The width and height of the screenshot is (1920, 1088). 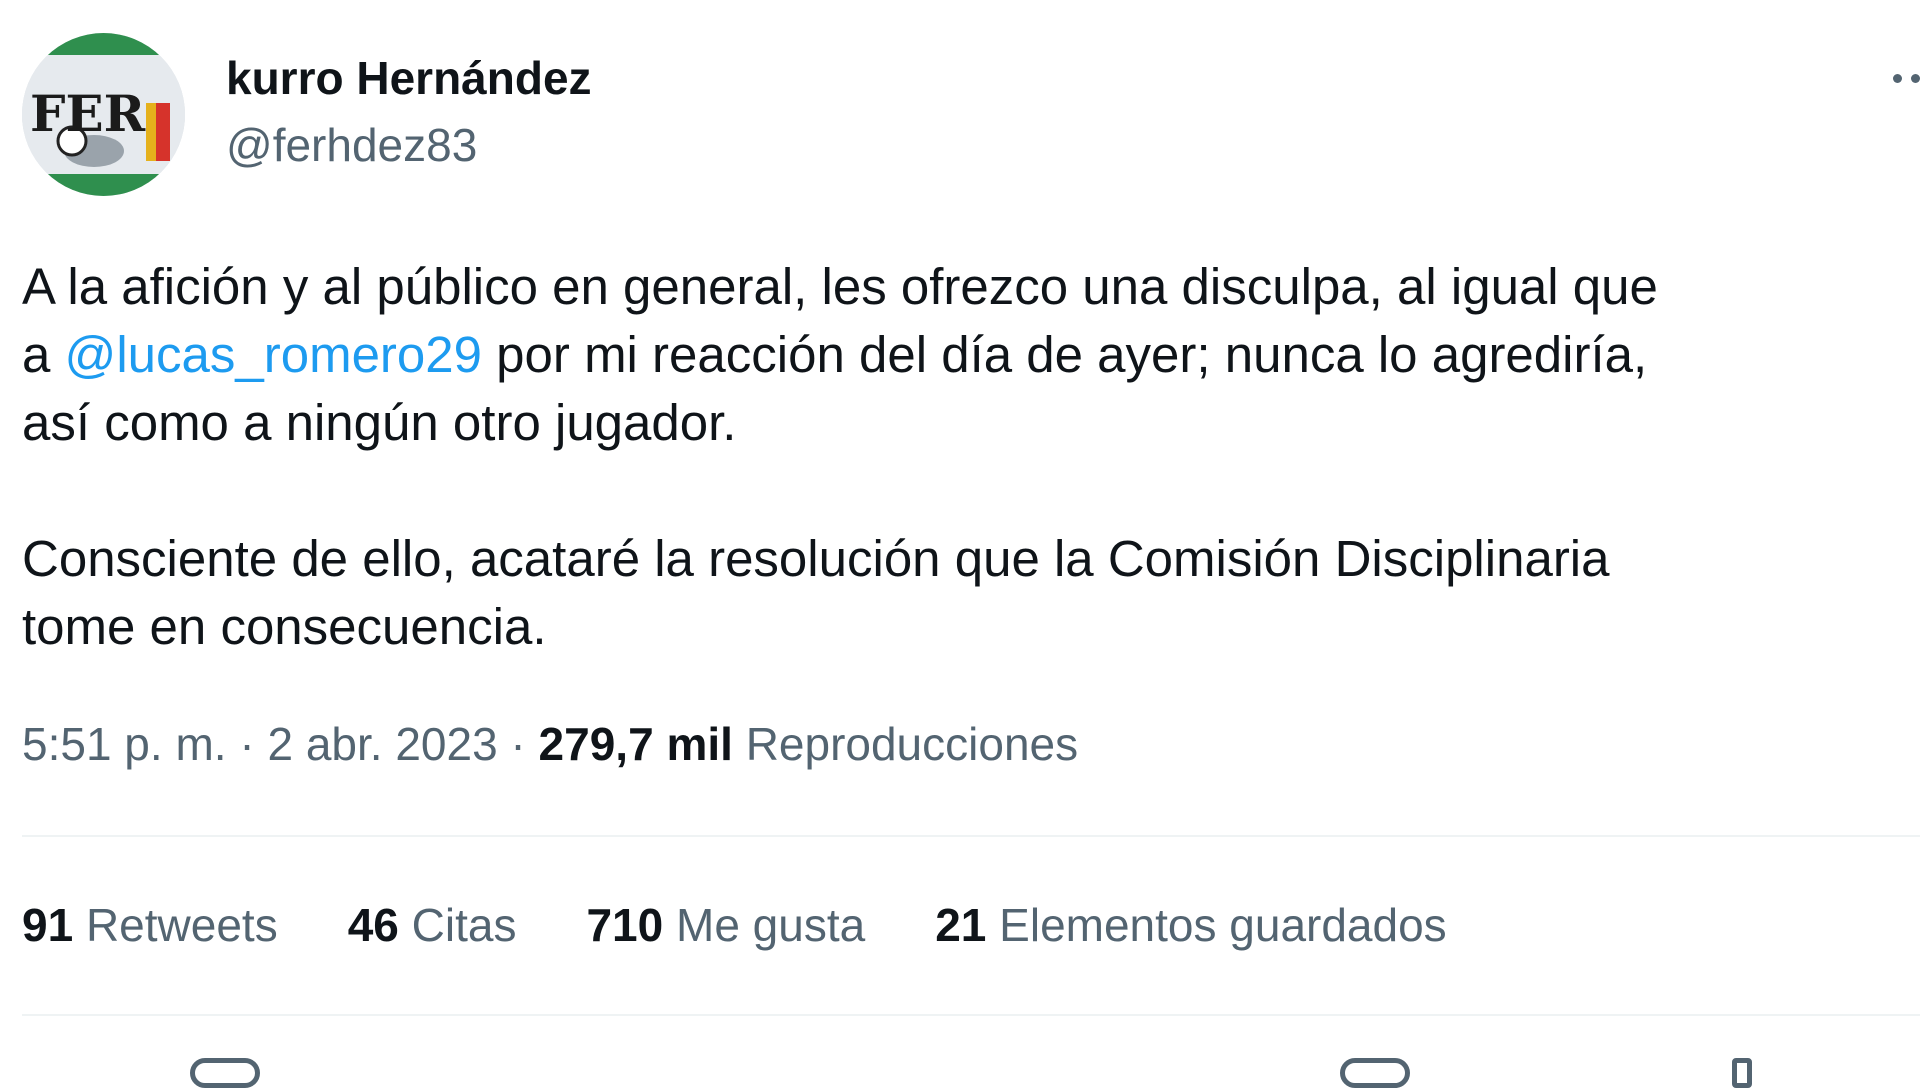 I want to click on more-horizontal-icon, so click(x=1897, y=78).